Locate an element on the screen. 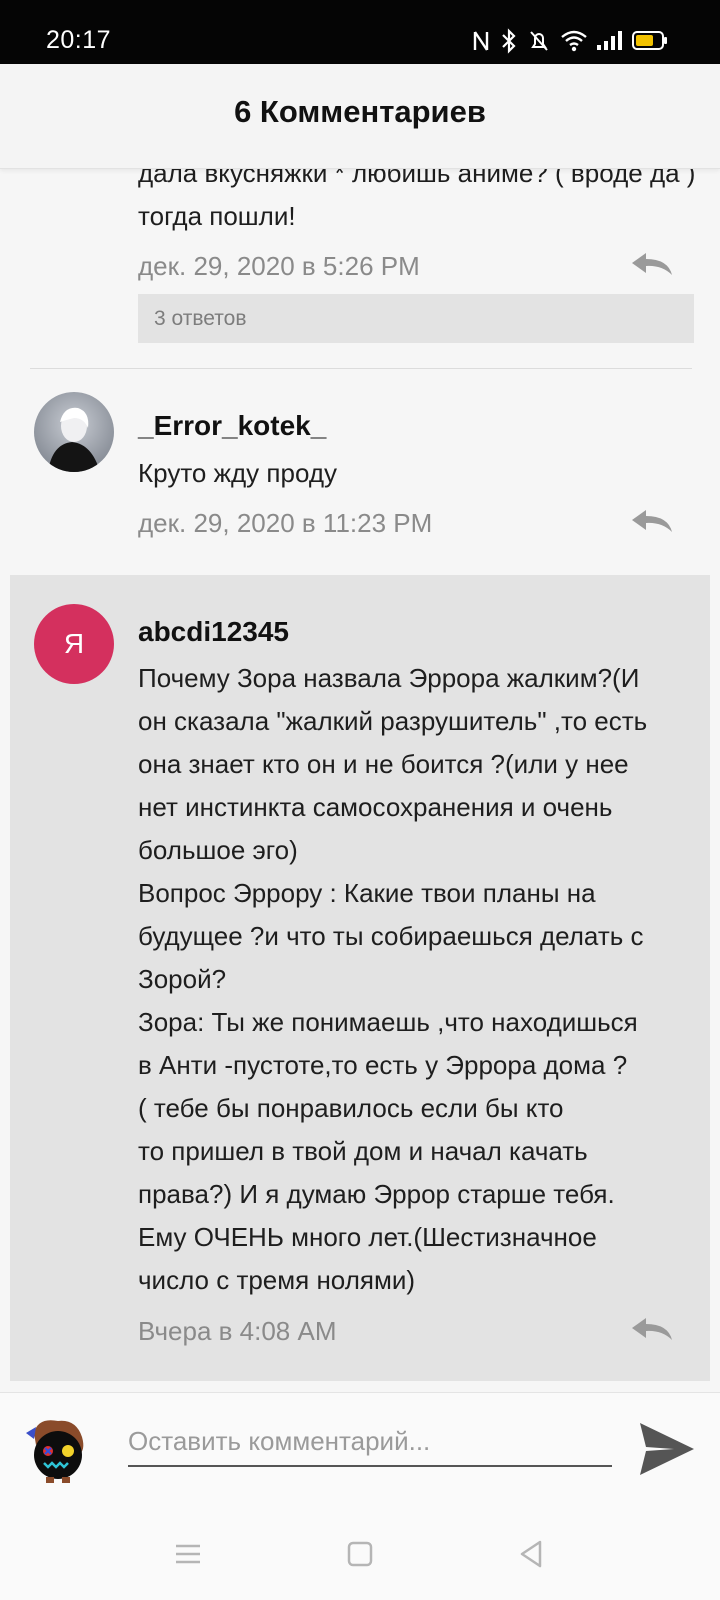 This screenshot has height=1600, width=720. comment-date: дек. 29, 2020 в 5:26 PM is located at coordinates (279, 266).